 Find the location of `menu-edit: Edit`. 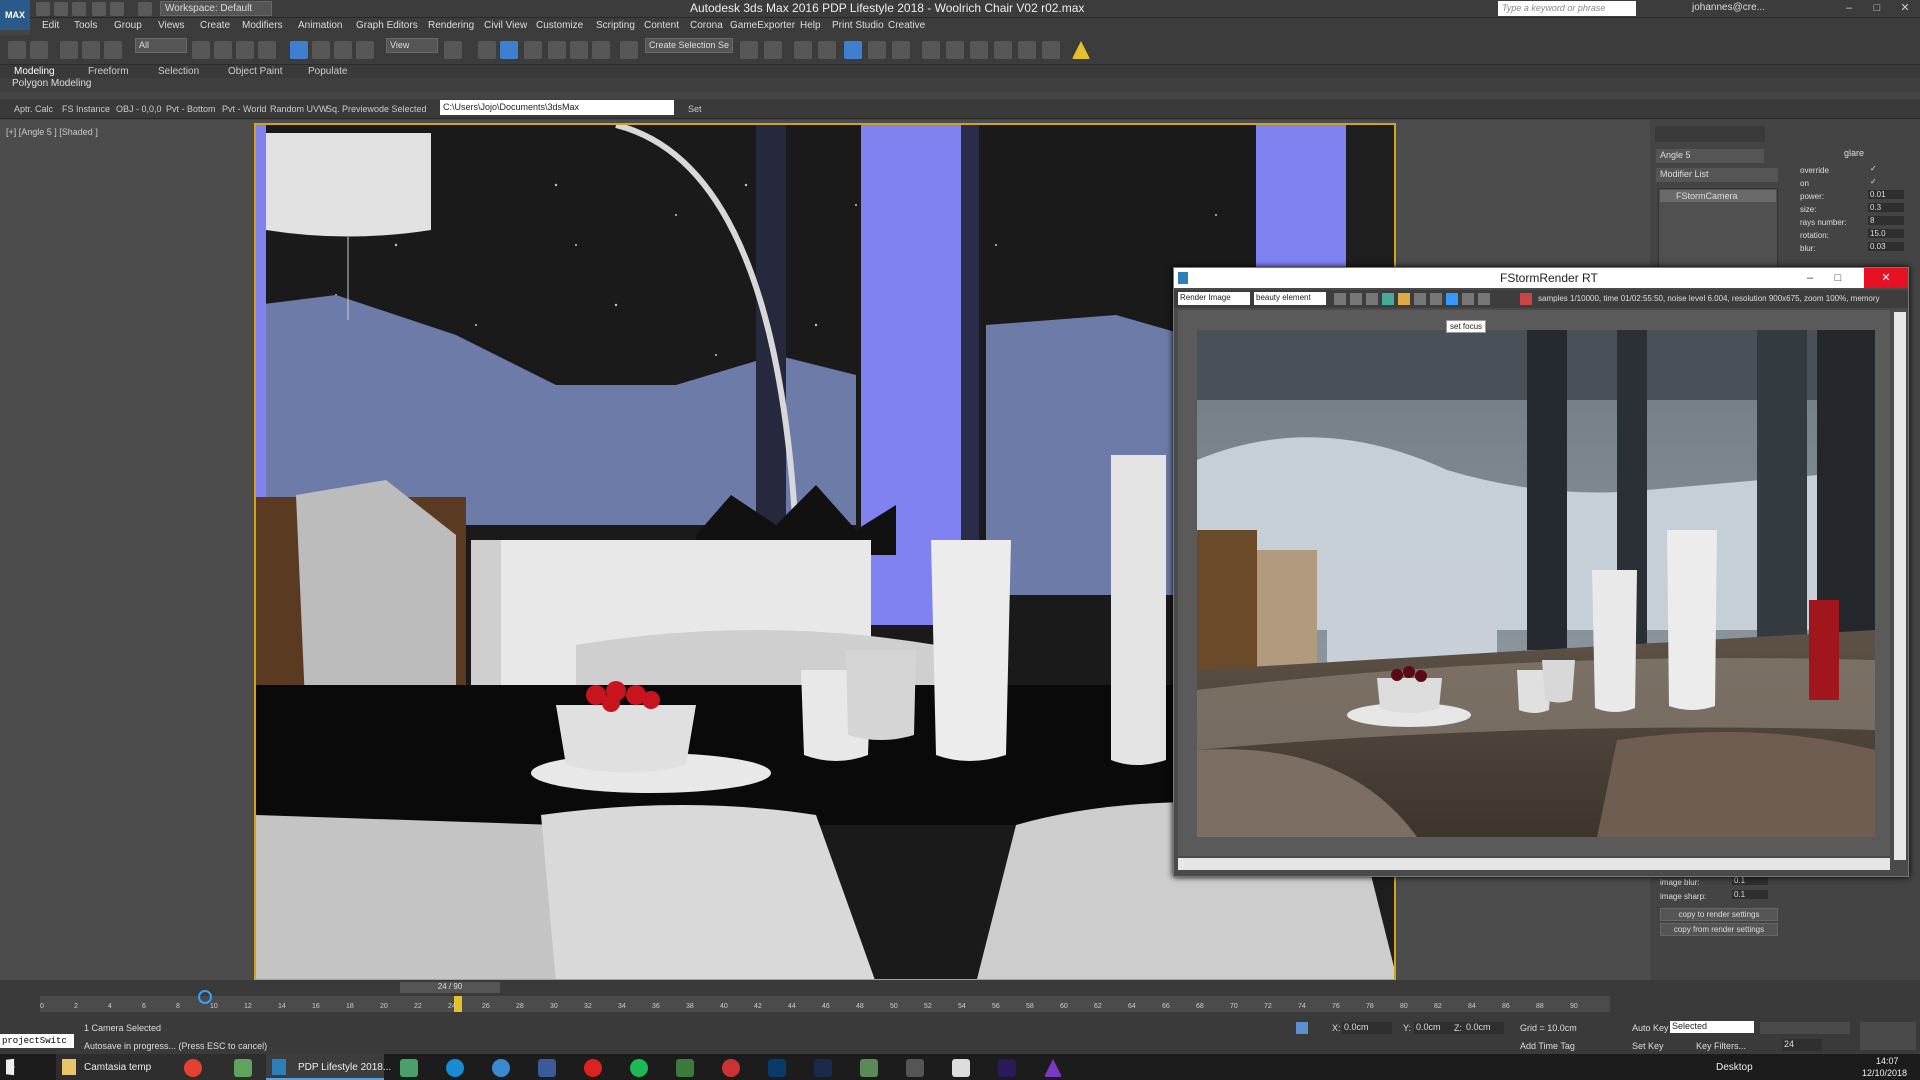

menu-edit: Edit is located at coordinates (50, 25).